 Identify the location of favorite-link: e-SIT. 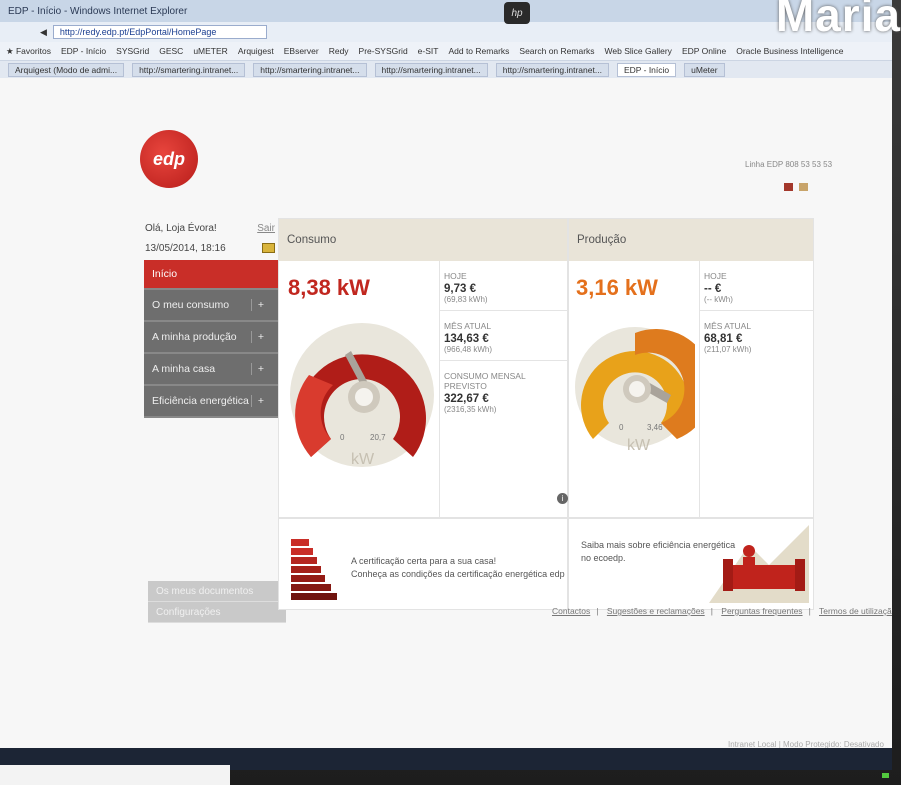
(428, 51).